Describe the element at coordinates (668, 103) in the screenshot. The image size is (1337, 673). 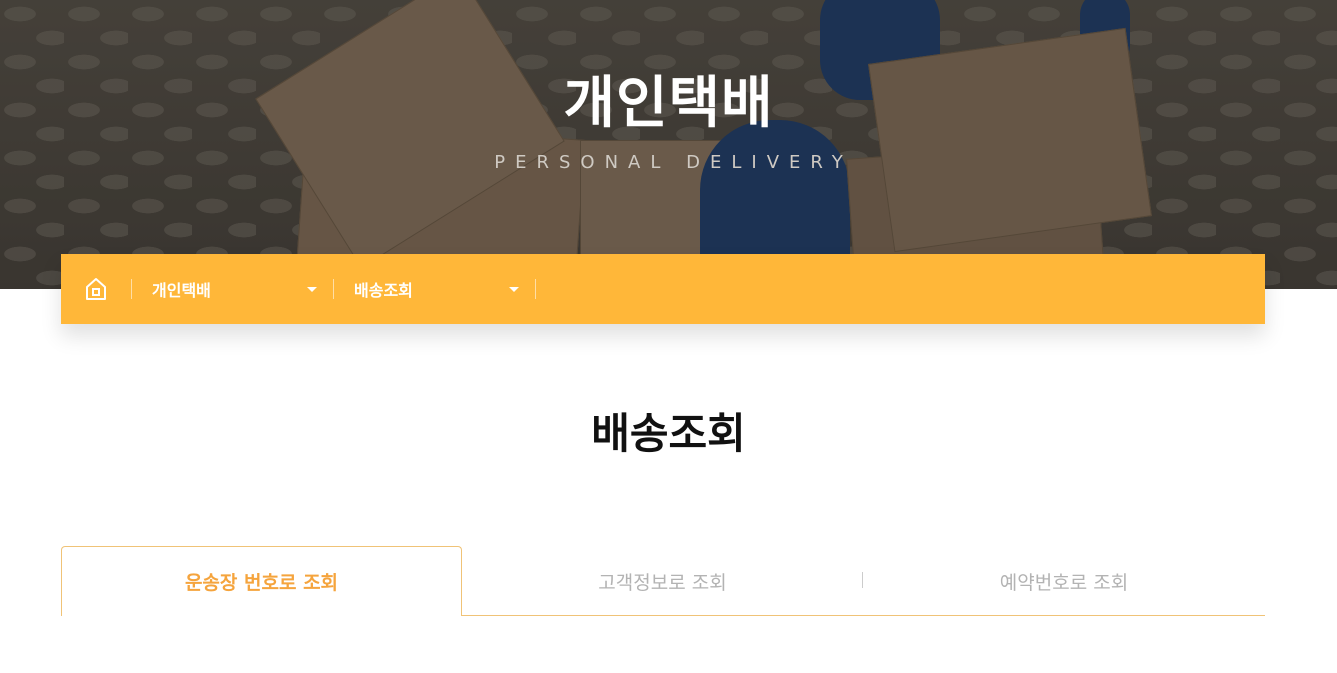
I see `hero-title: 개인택배` at that location.